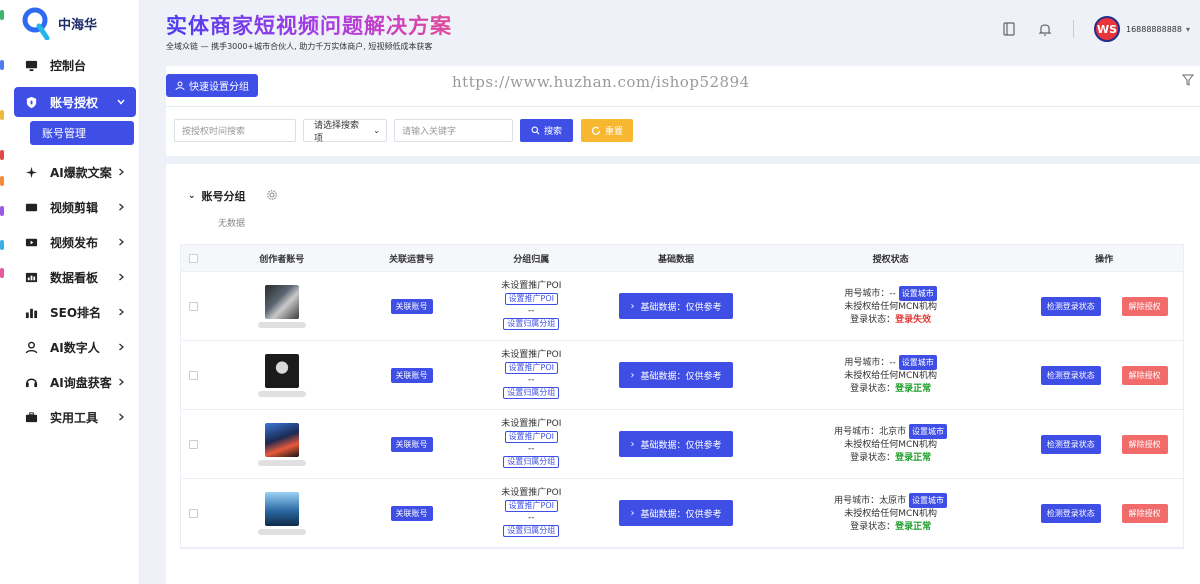 The width and height of the screenshot is (1200, 584). Describe the element at coordinates (1188, 29) in the screenshot. I see `chevron-down-icon: ▾` at that location.